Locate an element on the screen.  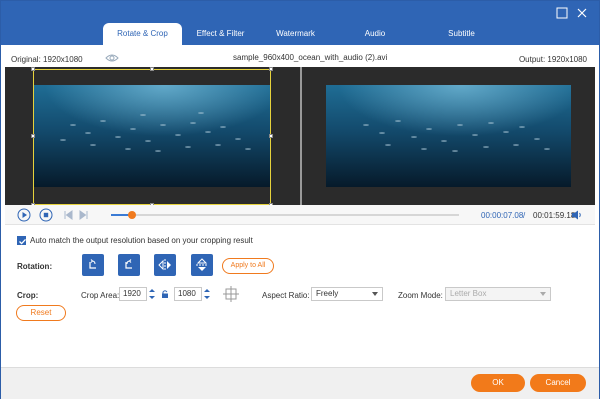
volume-icon is located at coordinates (577, 215).